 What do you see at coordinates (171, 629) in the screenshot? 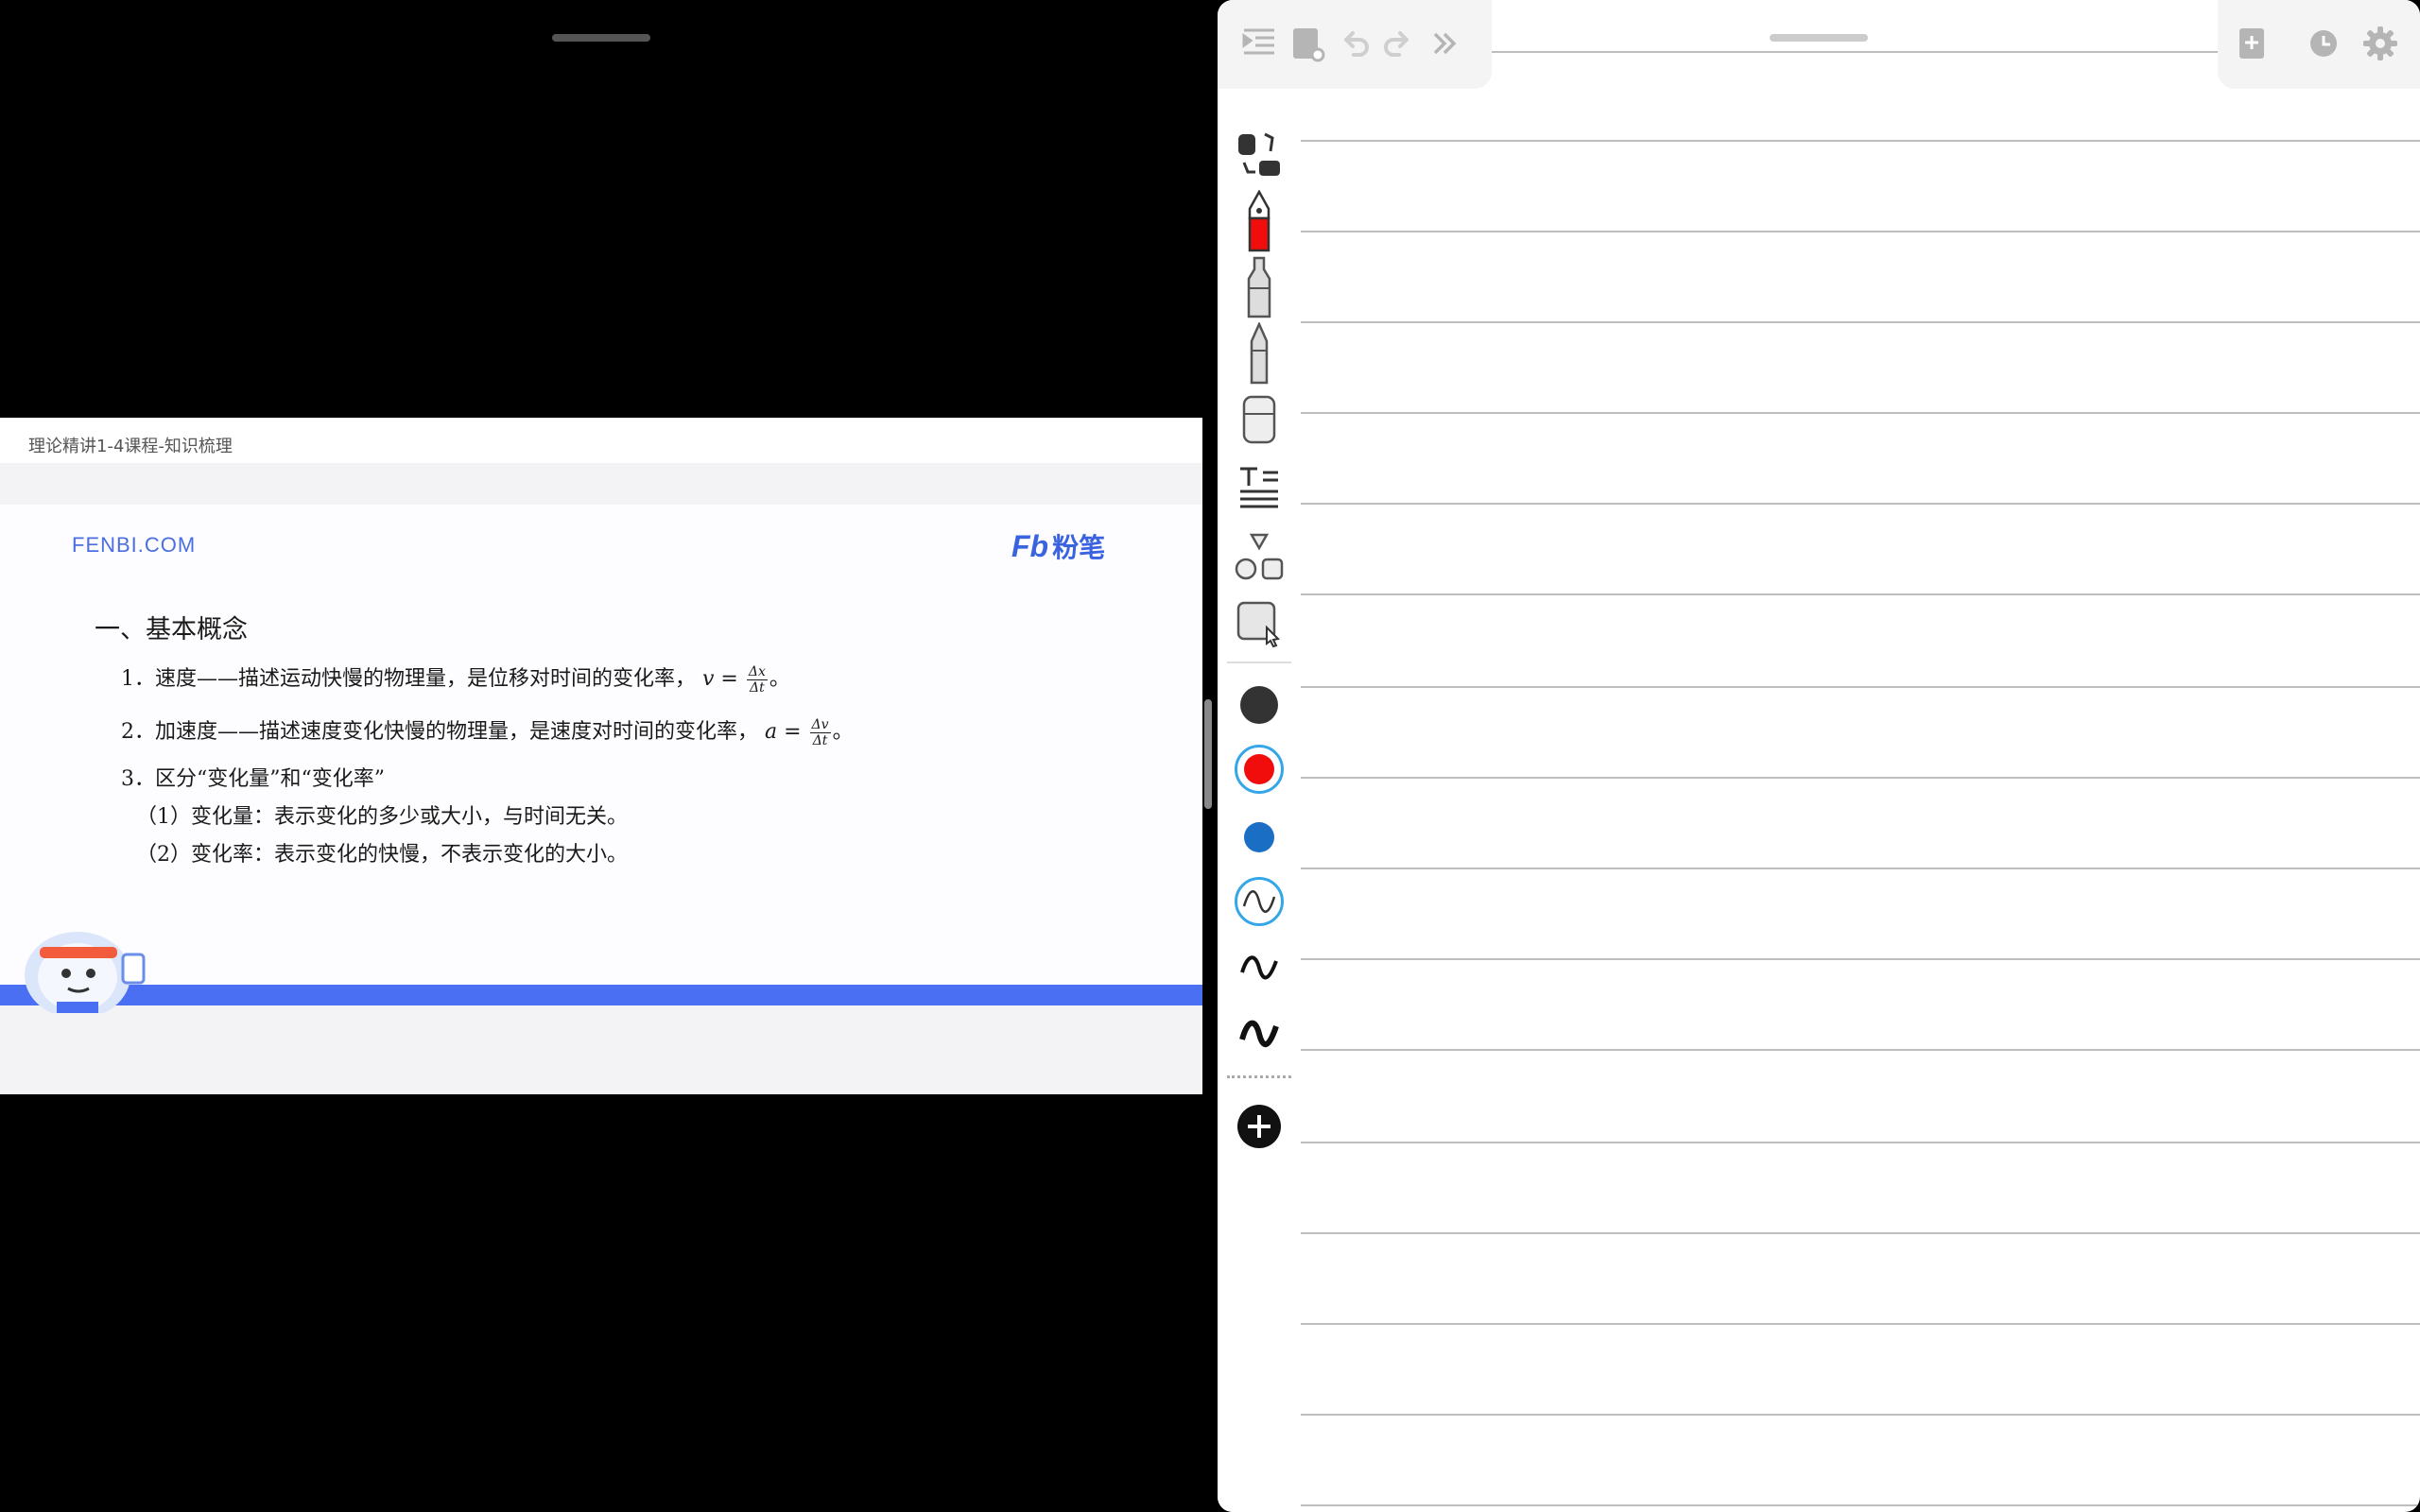
I see `section-heading: 一、基本概念` at bounding box center [171, 629].